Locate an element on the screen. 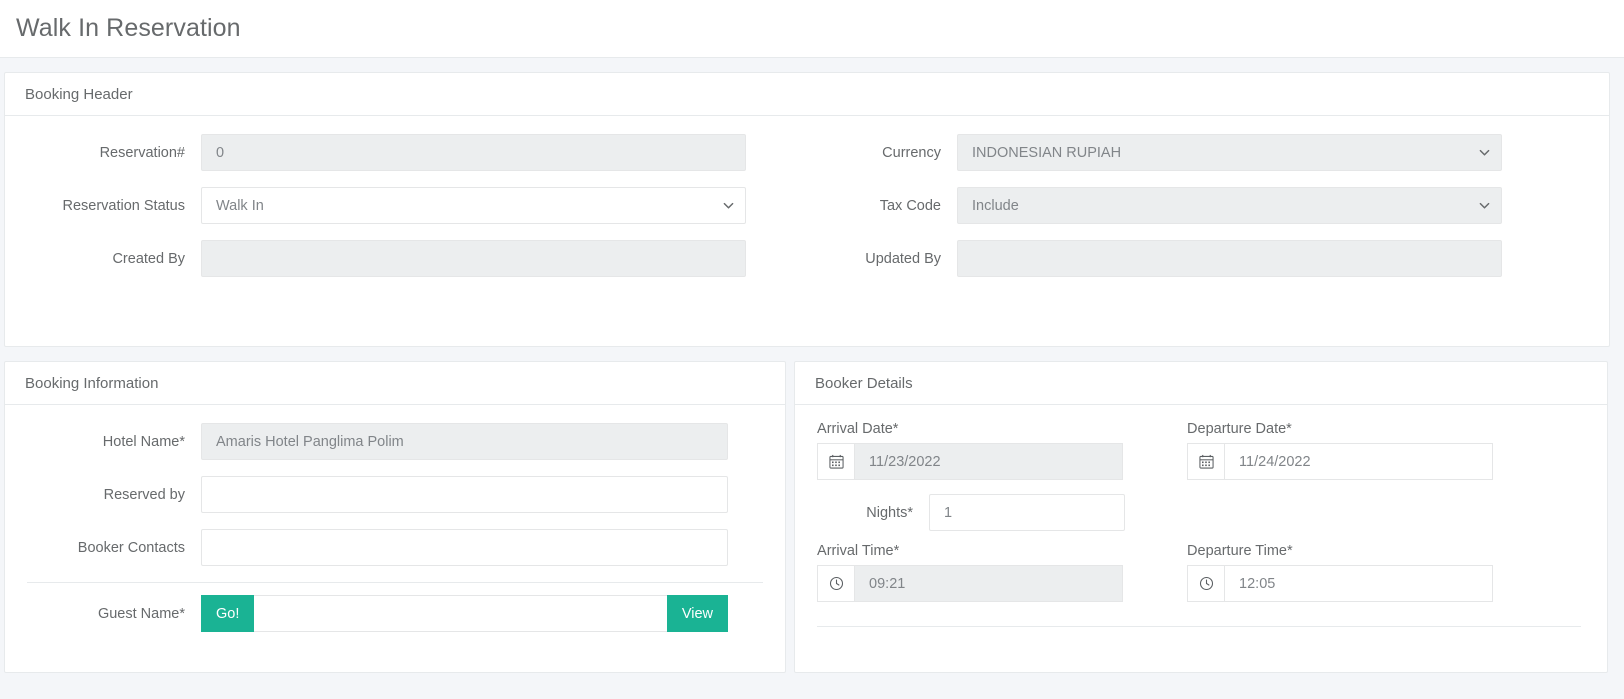  value-currency: INDONESIAN RUPIAH is located at coordinates (1047, 152).